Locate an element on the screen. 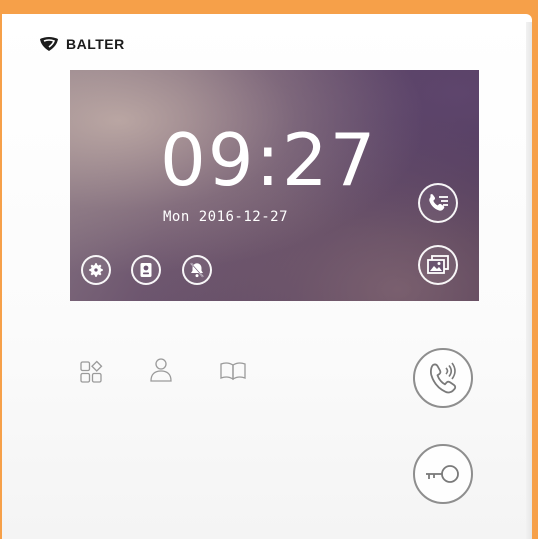  user-icon is located at coordinates (161, 370).